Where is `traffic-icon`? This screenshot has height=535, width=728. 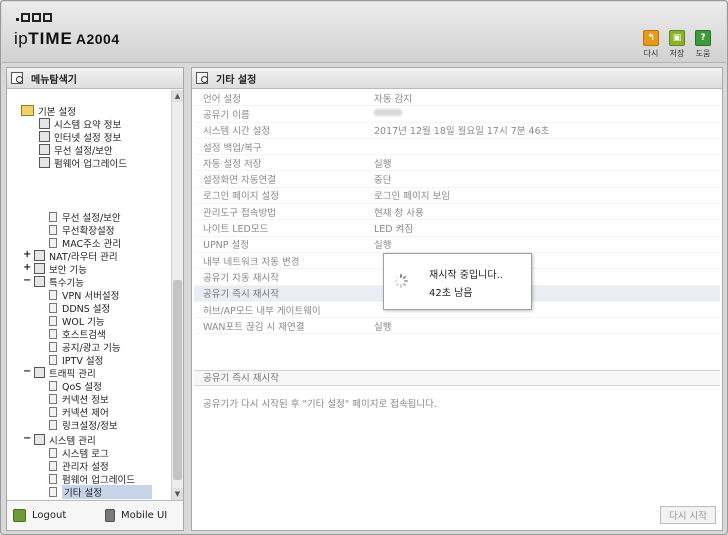 traffic-icon is located at coordinates (39, 372).